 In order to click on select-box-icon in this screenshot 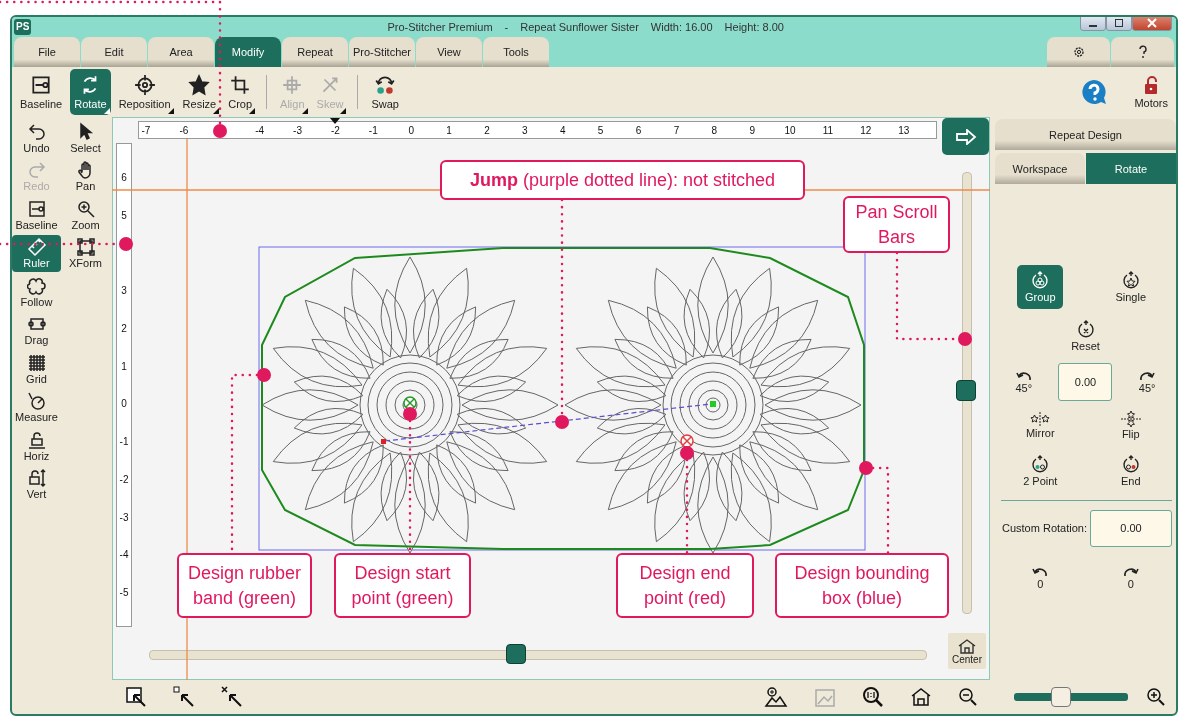, I will do `click(136, 697)`.